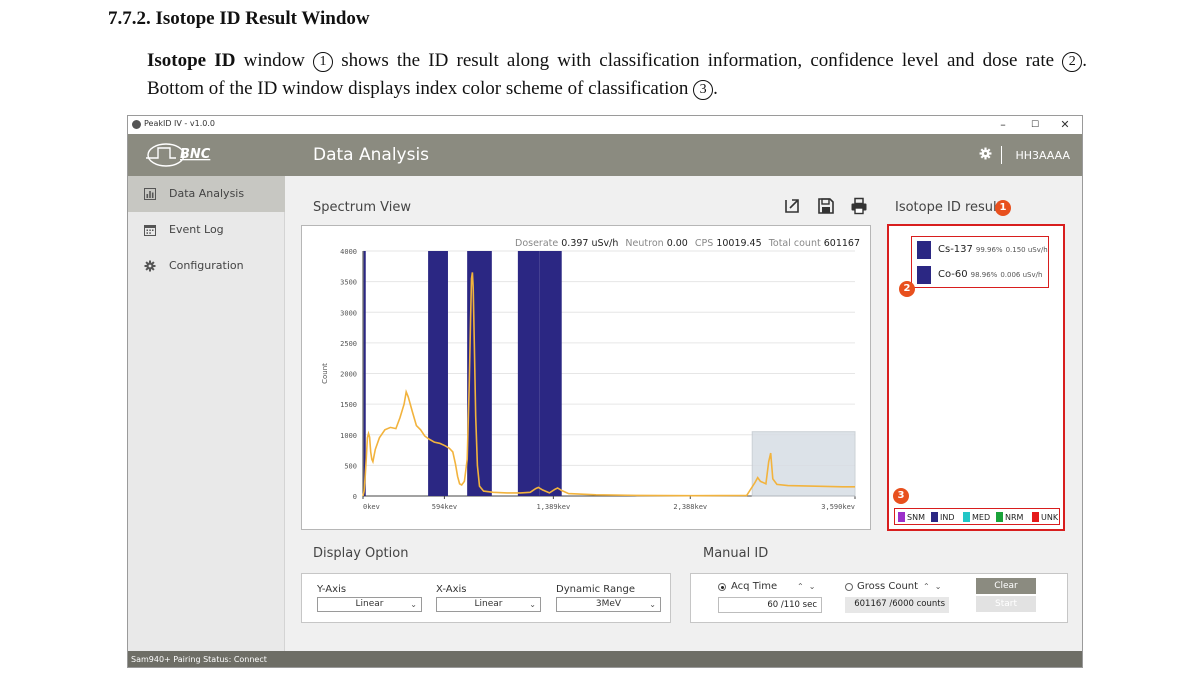 The height and width of the screenshot is (679, 1193). I want to click on maximize-button: ☐, so click(1035, 125).